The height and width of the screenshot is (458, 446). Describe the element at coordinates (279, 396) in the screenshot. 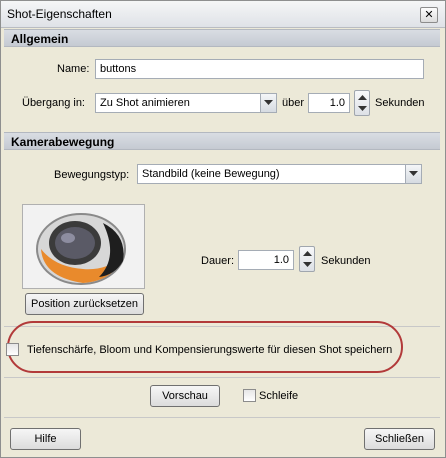

I see `loop-label: Schleife` at that location.